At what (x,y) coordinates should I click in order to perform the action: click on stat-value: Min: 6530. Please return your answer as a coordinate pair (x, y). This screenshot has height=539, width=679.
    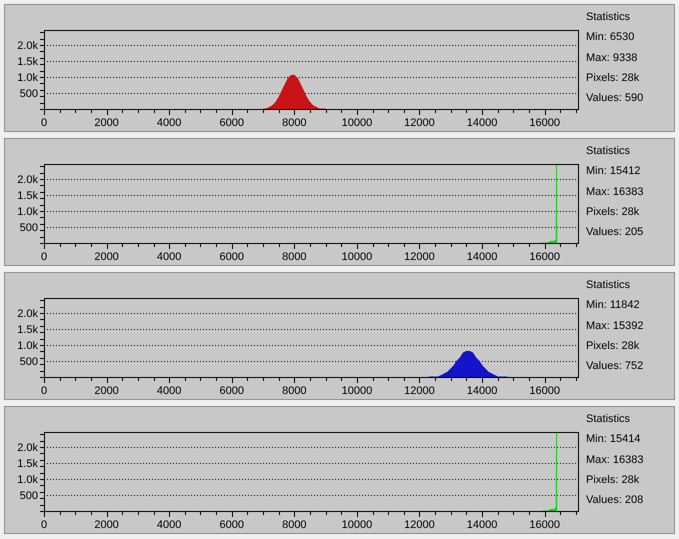
    Looking at the image, I should click on (611, 38).